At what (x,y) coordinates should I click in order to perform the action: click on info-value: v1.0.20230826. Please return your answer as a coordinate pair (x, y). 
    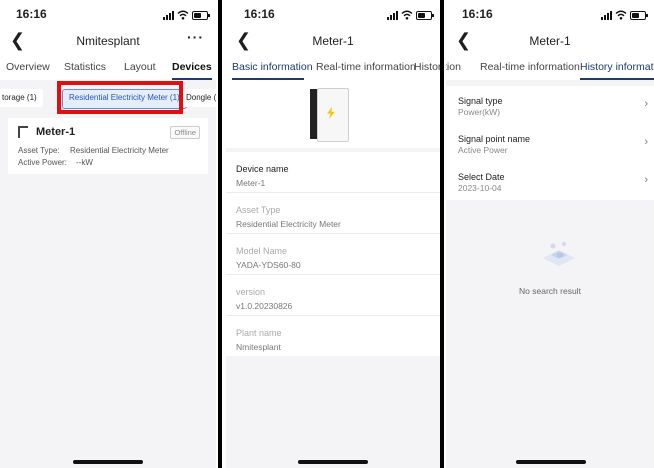
    Looking at the image, I should click on (264, 306).